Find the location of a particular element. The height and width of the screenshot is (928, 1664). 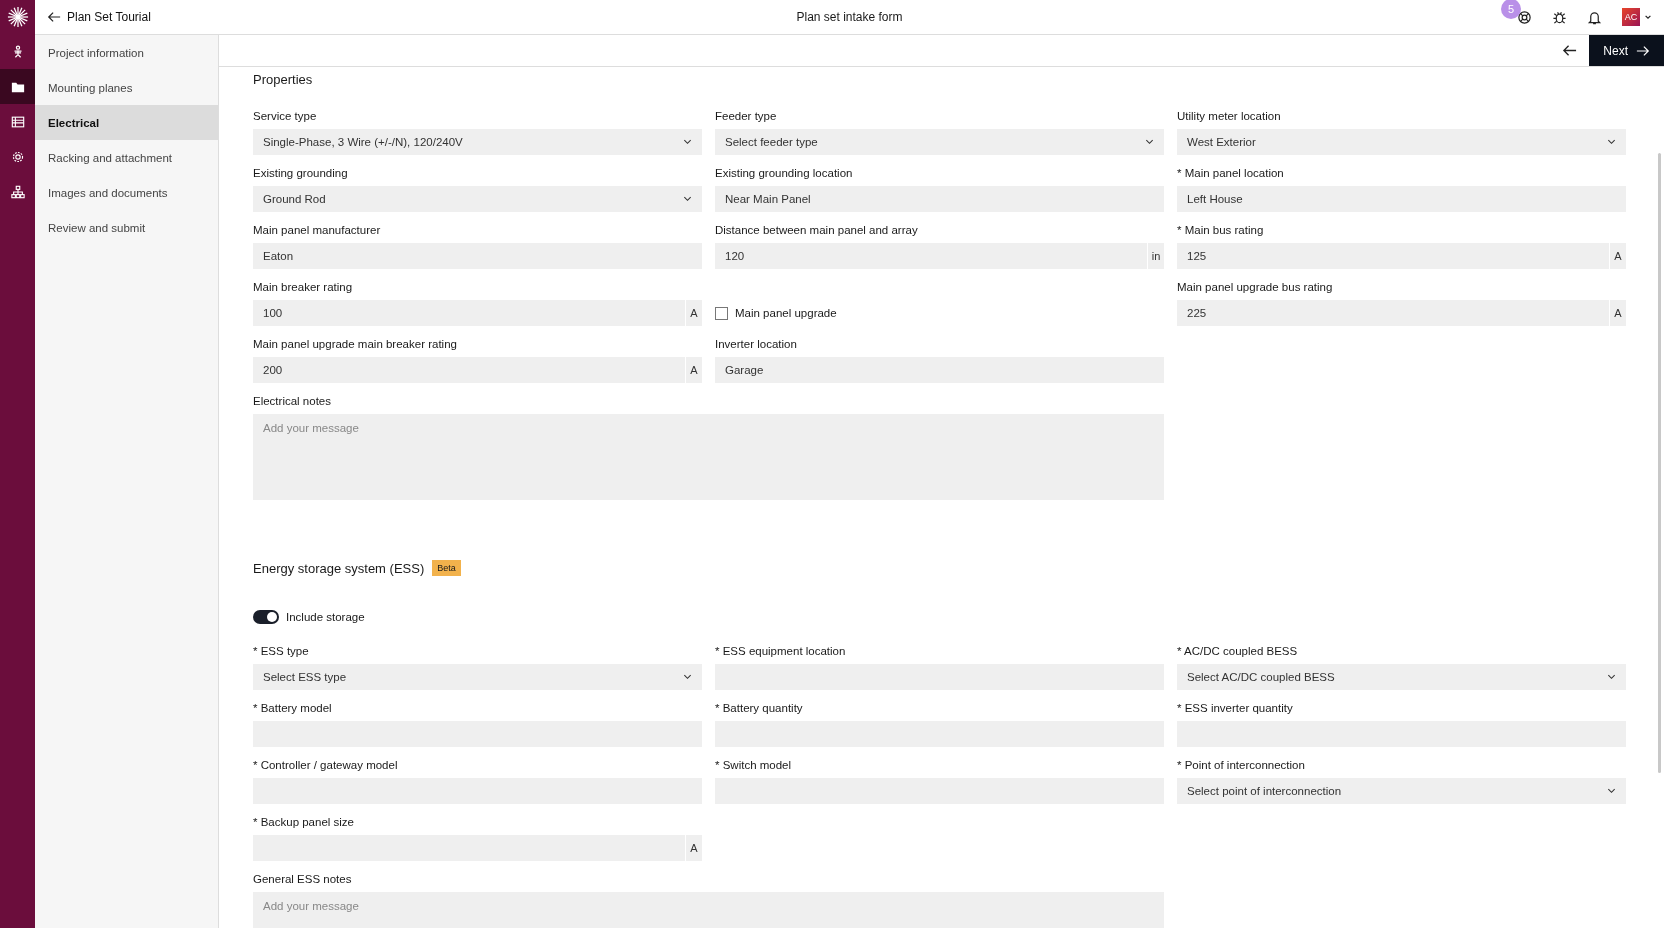

bug-icon is located at coordinates (1559, 17).